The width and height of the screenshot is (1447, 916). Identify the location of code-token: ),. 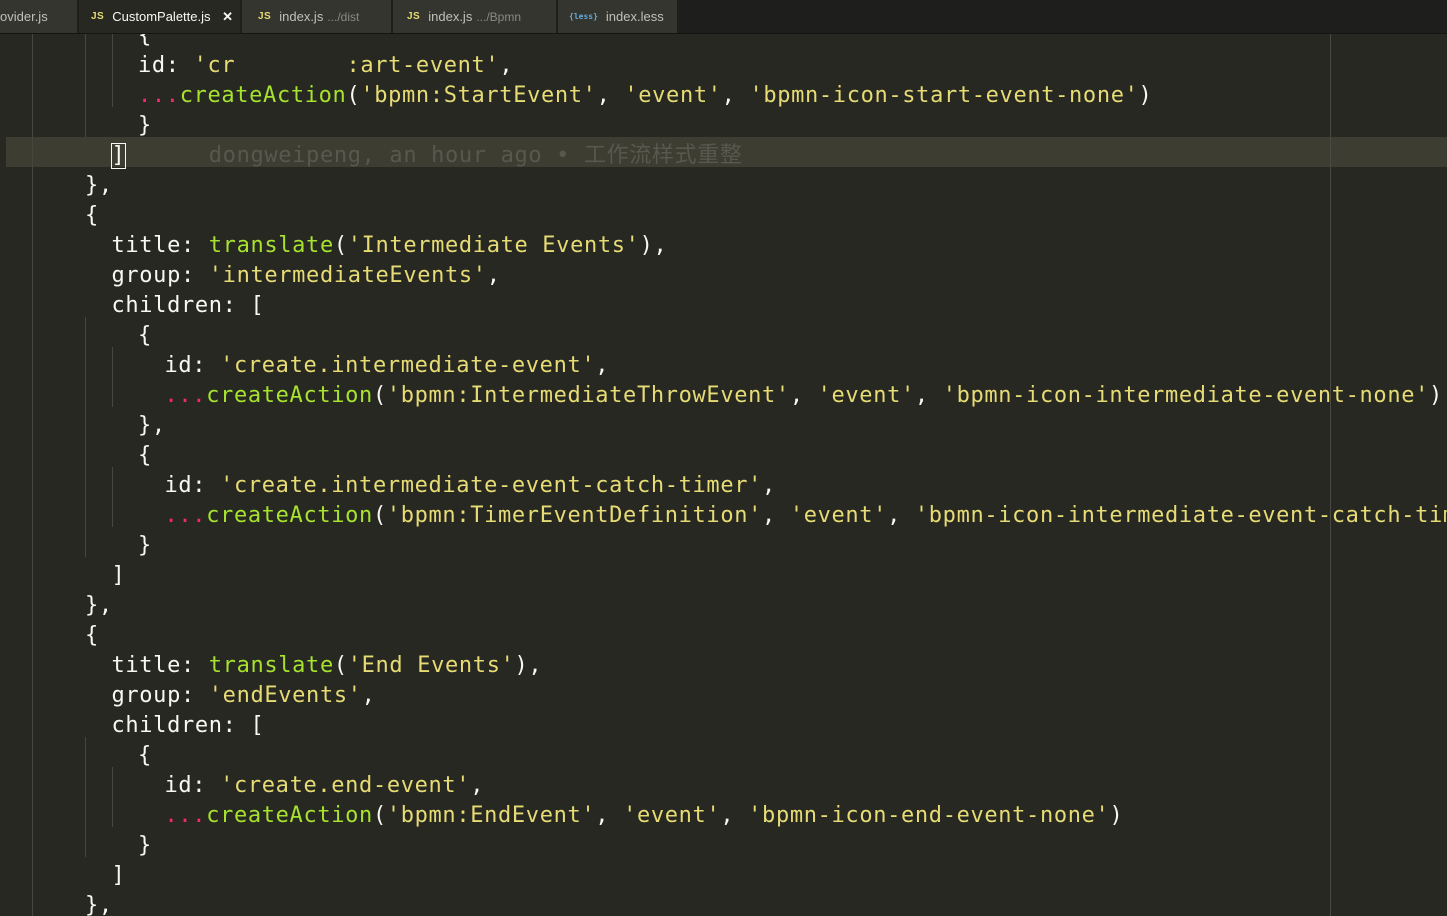
(653, 245).